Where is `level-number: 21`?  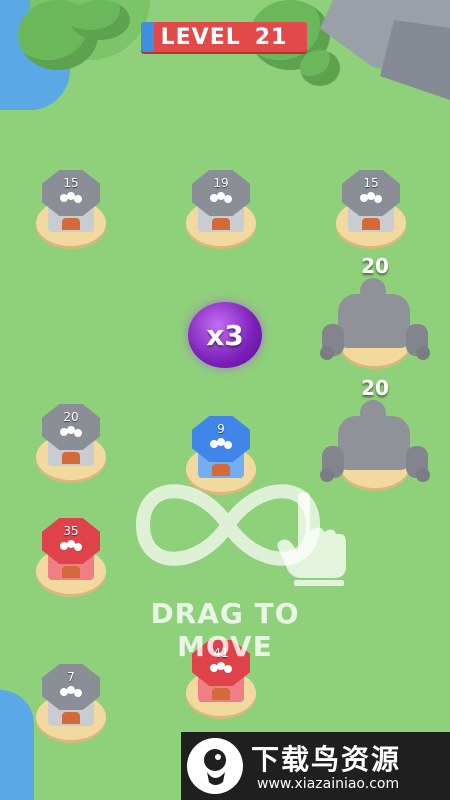 level-number: 21 is located at coordinates (271, 37).